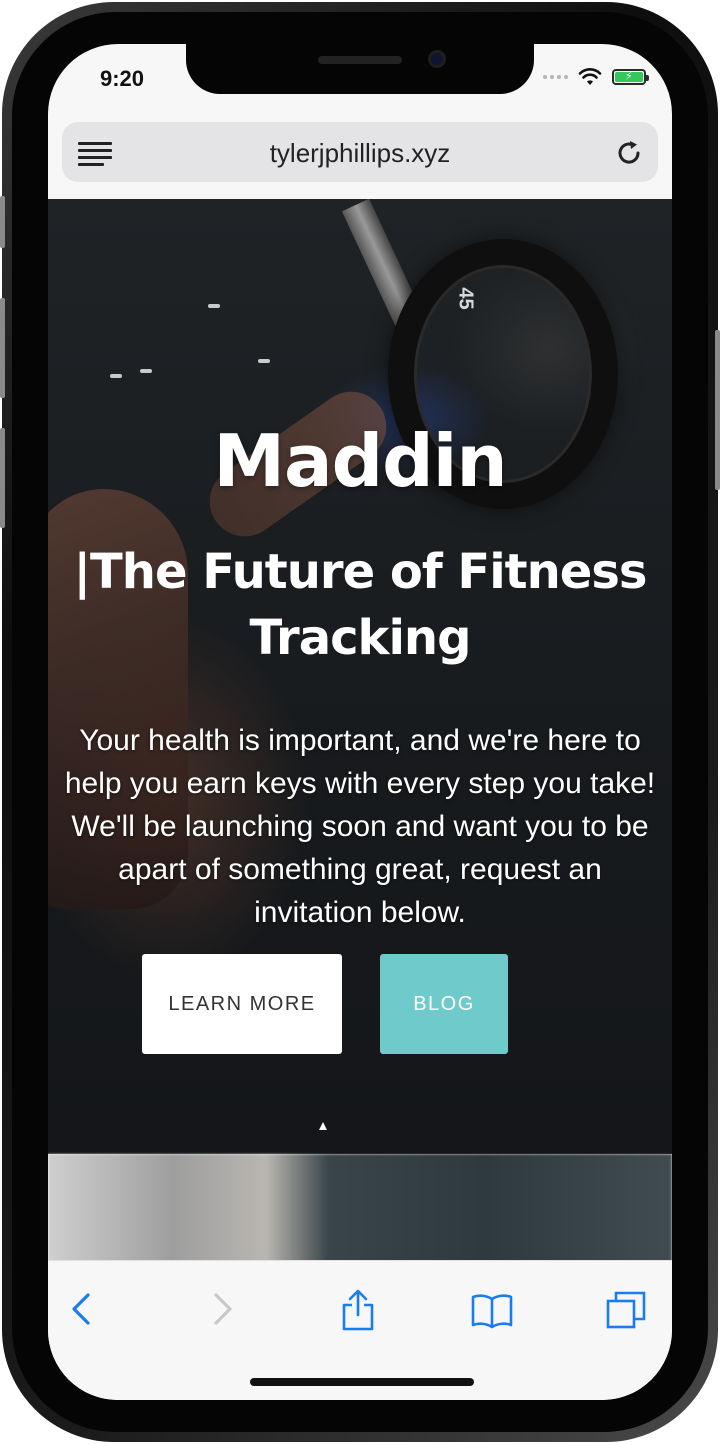 The image size is (720, 1444). What do you see at coordinates (492, 1309) in the screenshot?
I see `bookmarks-icon` at bounding box center [492, 1309].